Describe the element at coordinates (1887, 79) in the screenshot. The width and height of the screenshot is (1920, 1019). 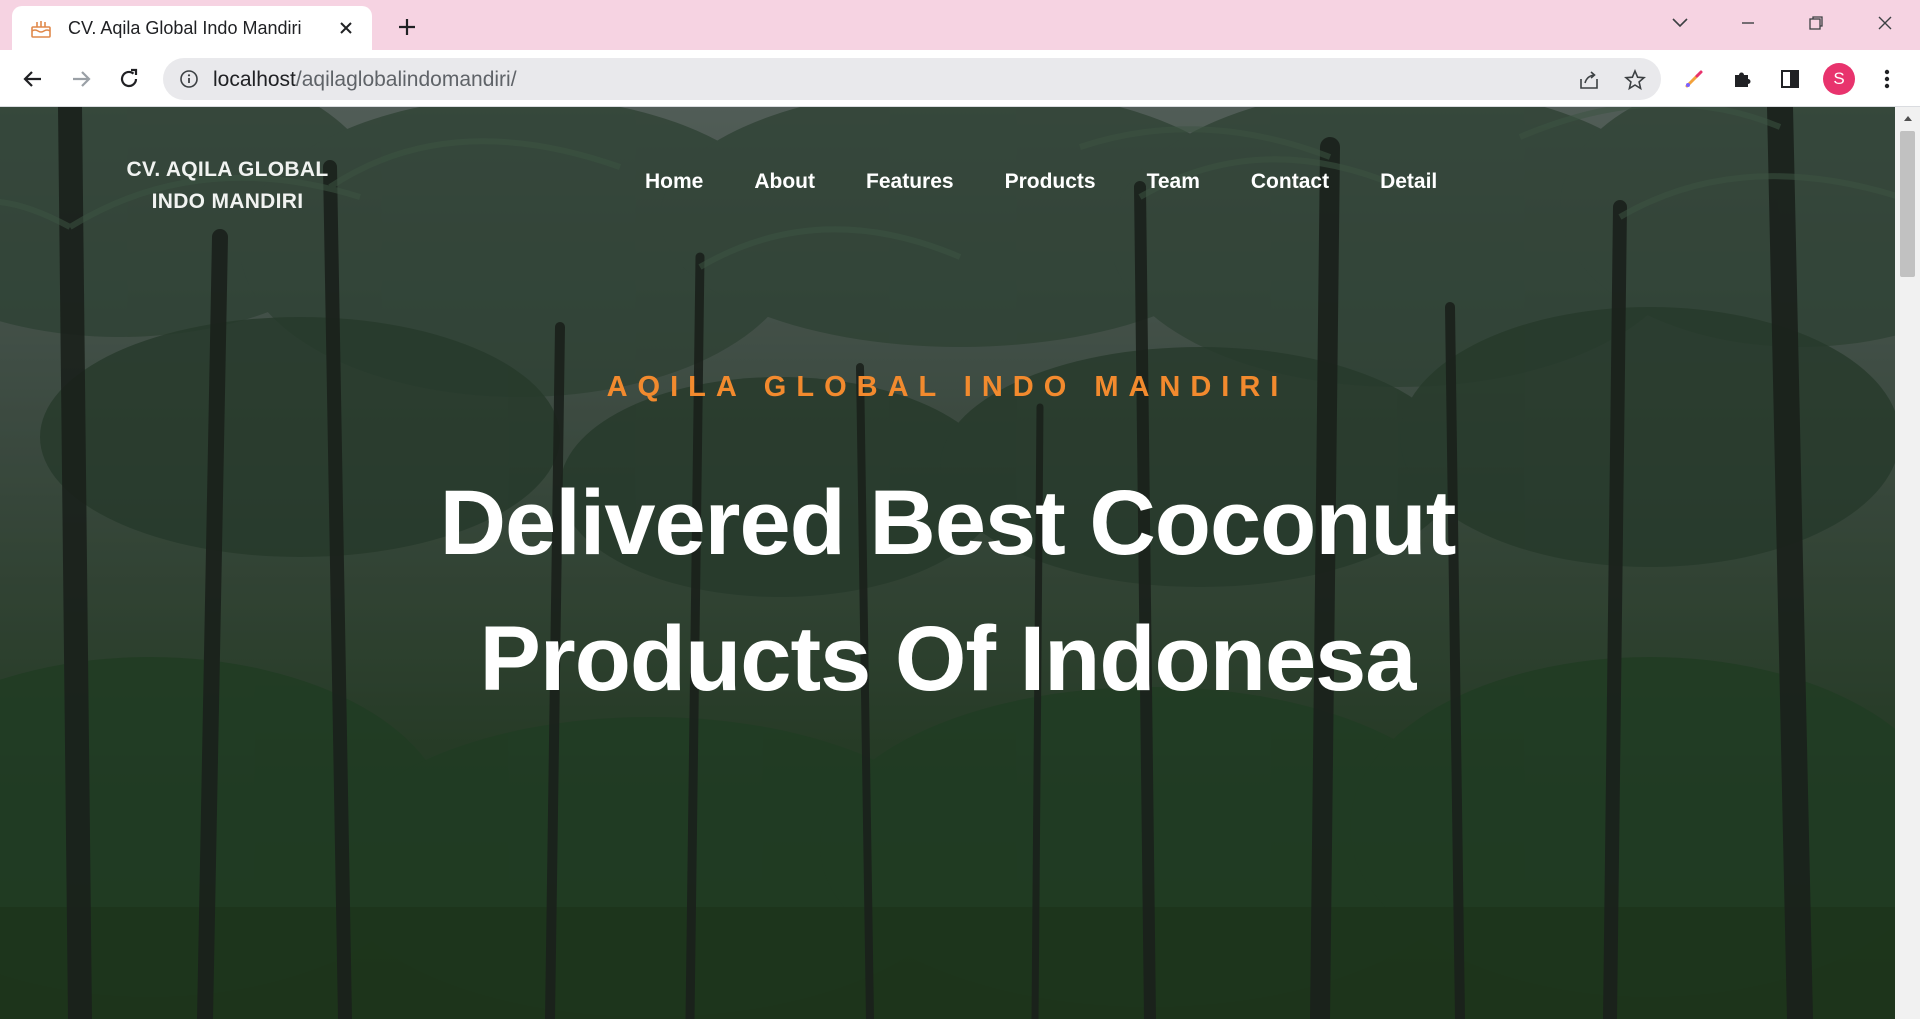
I see `menu-icon` at that location.